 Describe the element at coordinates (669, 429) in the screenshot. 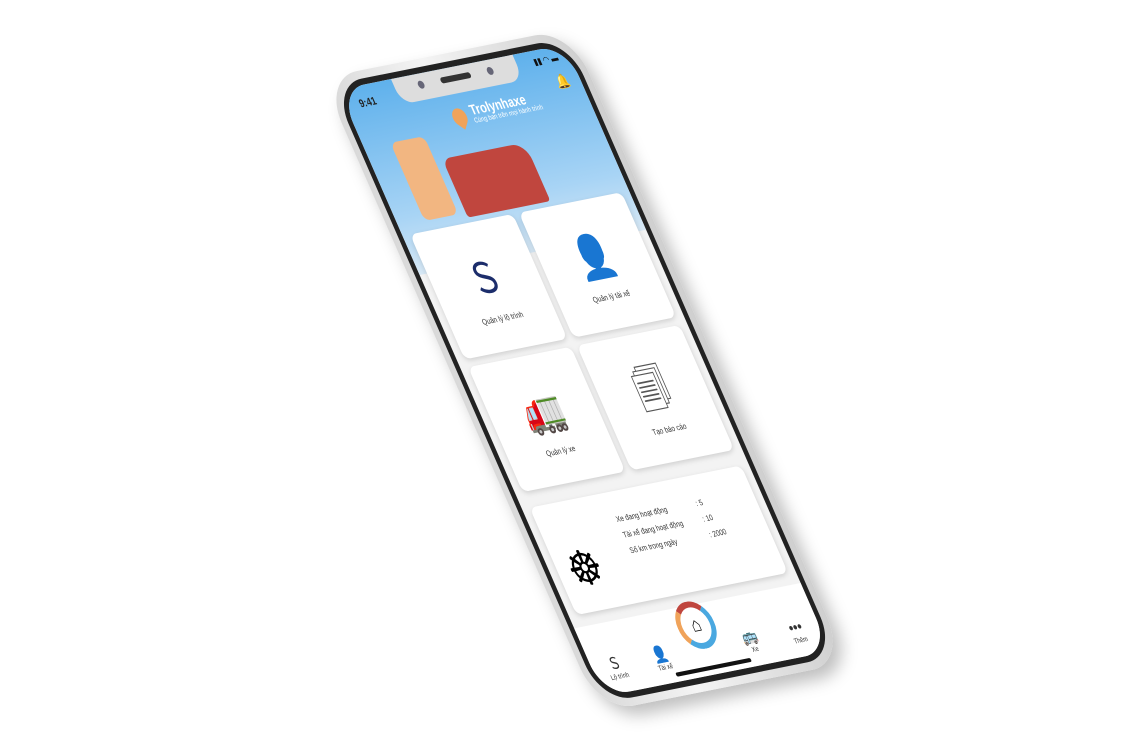

I see `card-label: Tạo báo cáo` at that location.